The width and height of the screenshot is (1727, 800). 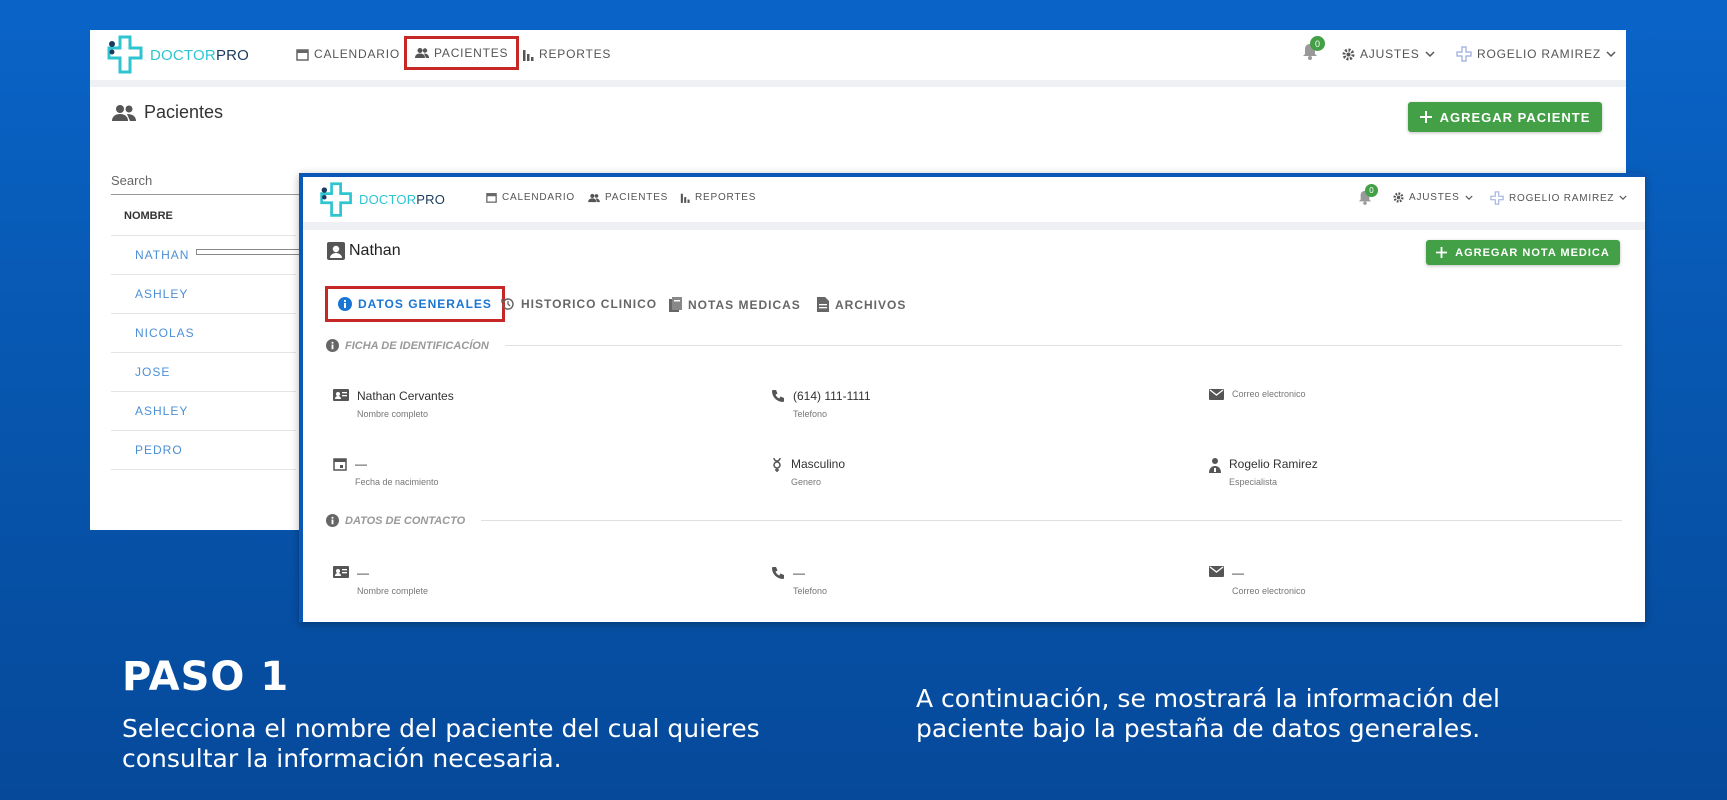 I want to click on history-icon, so click(x=508, y=304).